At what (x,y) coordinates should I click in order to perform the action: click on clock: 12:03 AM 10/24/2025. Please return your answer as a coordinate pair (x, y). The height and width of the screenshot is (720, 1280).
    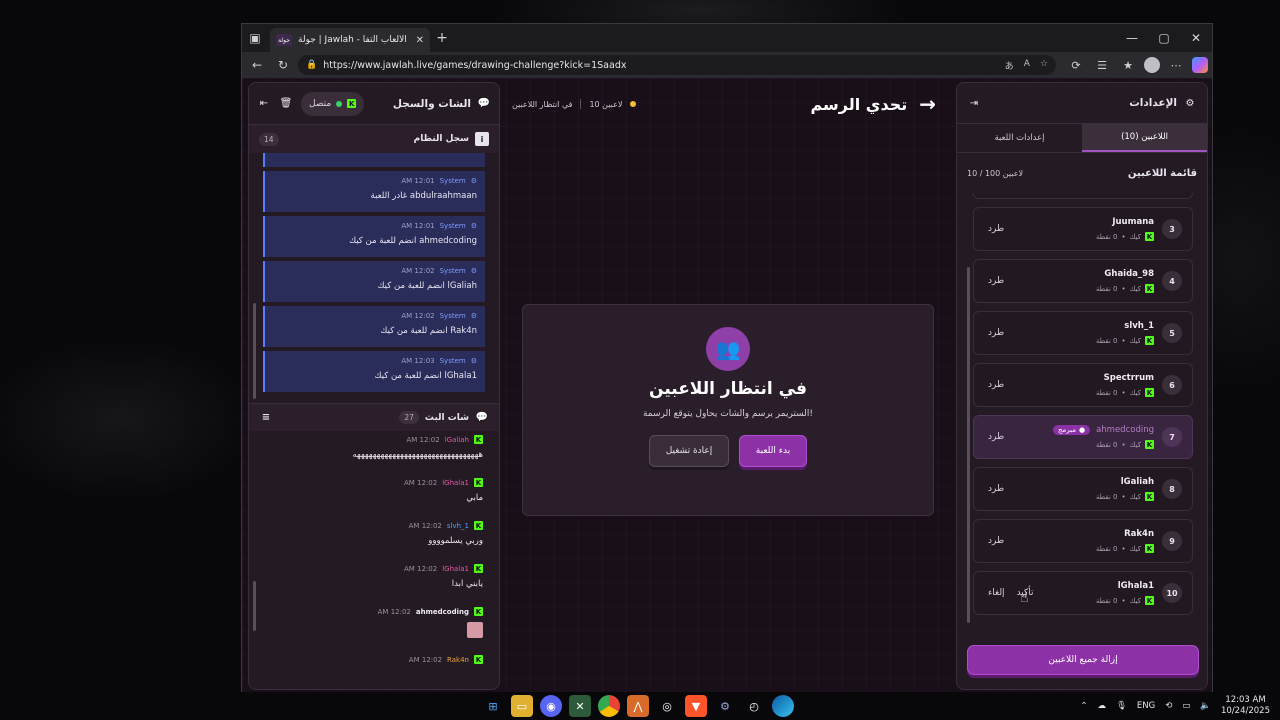
    Looking at the image, I should click on (1245, 706).